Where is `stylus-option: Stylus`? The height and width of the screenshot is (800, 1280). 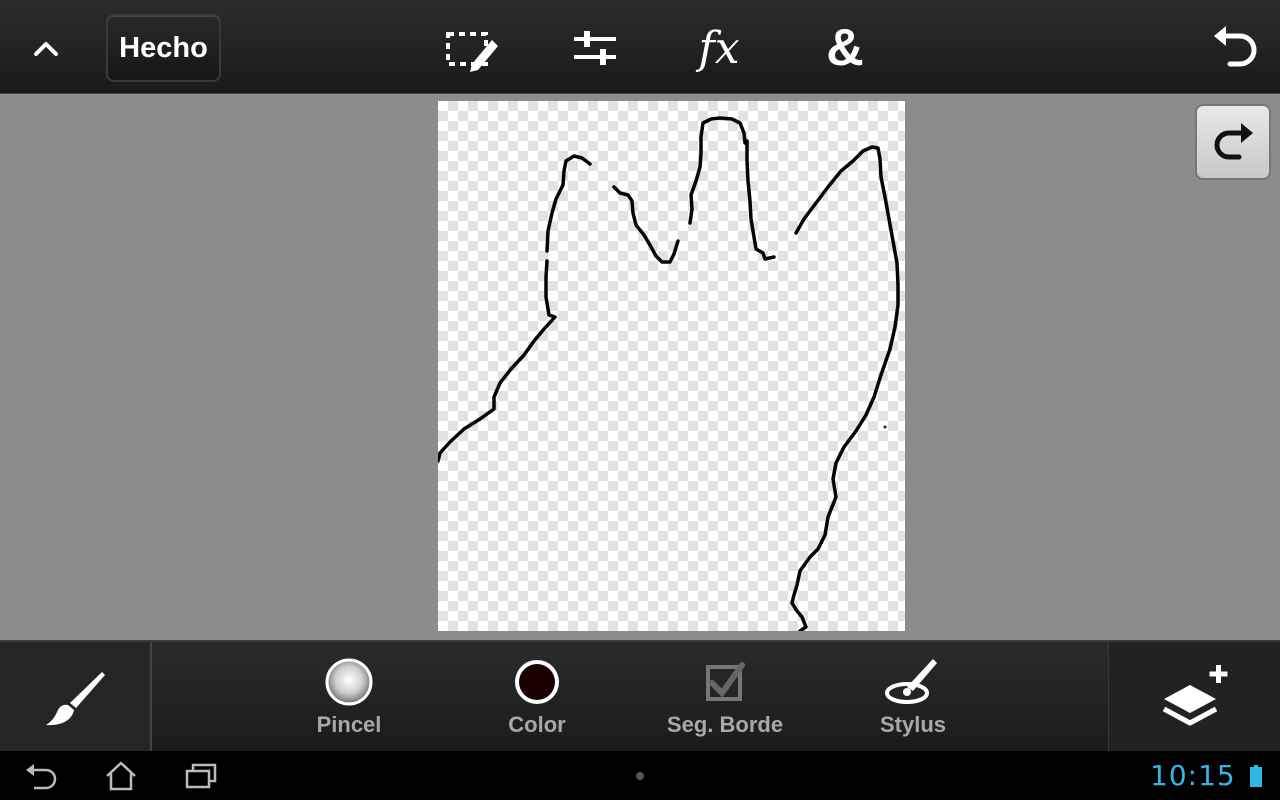 stylus-option: Stylus is located at coordinates (913, 701).